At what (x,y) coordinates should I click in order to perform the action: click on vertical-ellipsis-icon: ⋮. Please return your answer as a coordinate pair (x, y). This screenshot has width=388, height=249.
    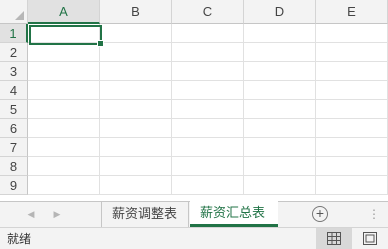
    Looking at the image, I should click on (374, 214).